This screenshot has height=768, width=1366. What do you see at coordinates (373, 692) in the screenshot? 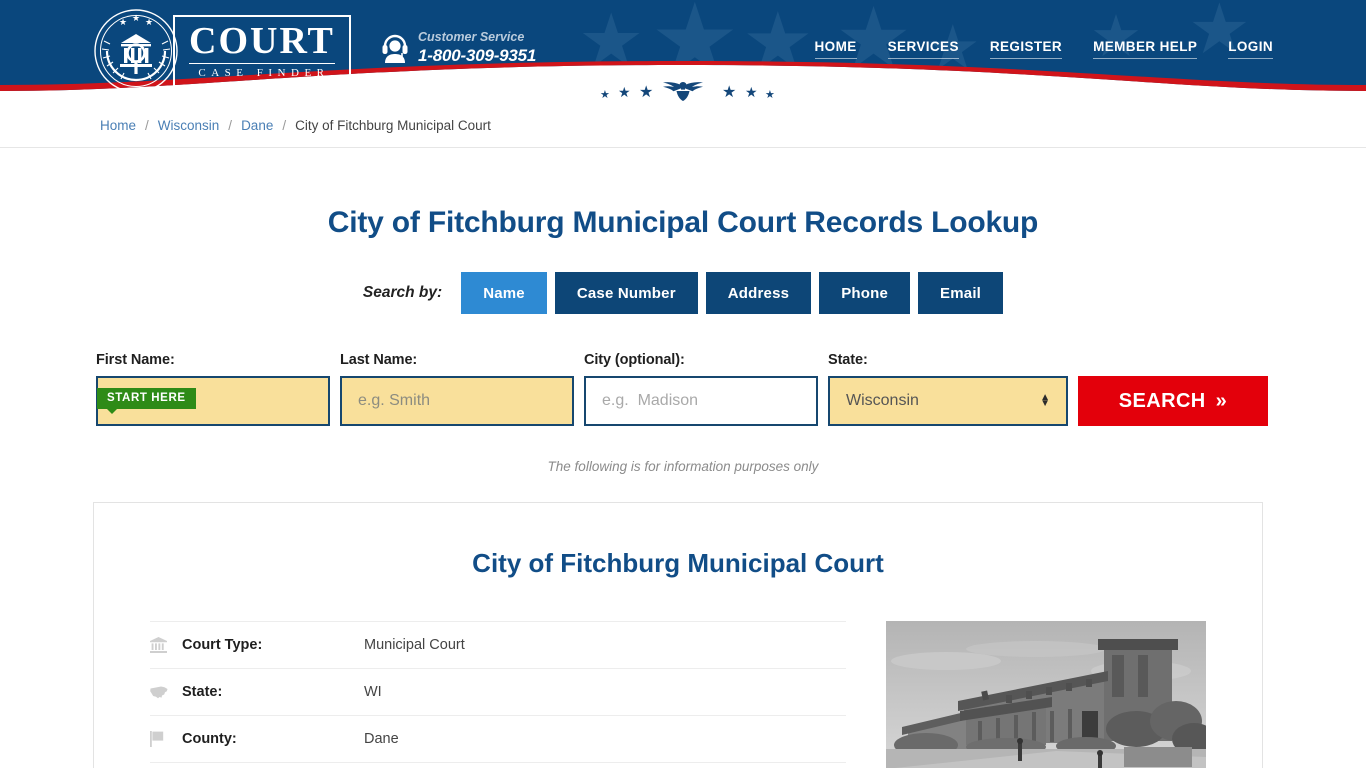
I see `detail-value: WI` at bounding box center [373, 692].